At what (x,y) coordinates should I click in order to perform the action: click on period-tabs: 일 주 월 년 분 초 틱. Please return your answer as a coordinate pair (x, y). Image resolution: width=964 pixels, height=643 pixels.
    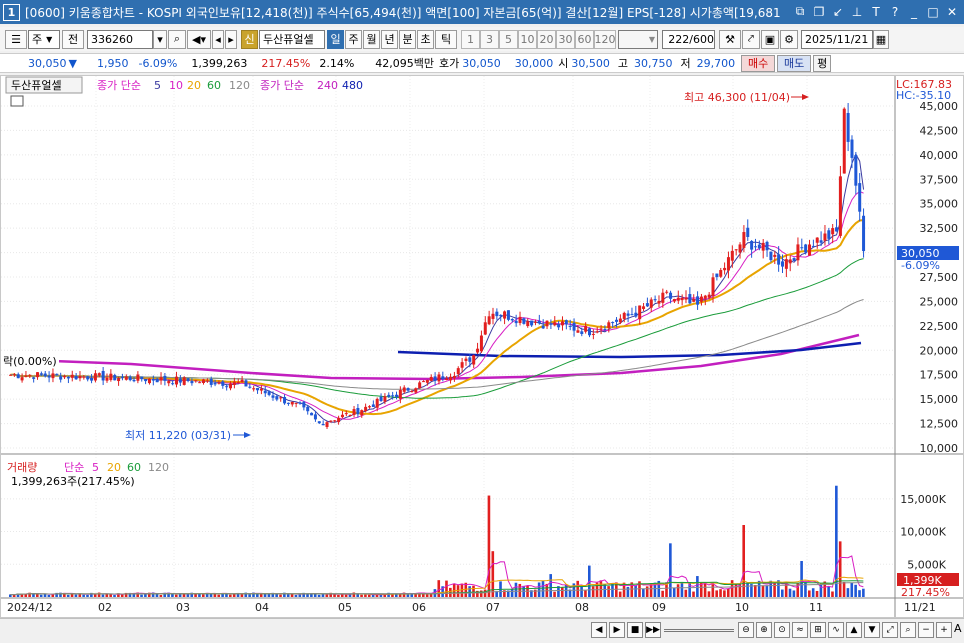
    Looking at the image, I should click on (392, 39).